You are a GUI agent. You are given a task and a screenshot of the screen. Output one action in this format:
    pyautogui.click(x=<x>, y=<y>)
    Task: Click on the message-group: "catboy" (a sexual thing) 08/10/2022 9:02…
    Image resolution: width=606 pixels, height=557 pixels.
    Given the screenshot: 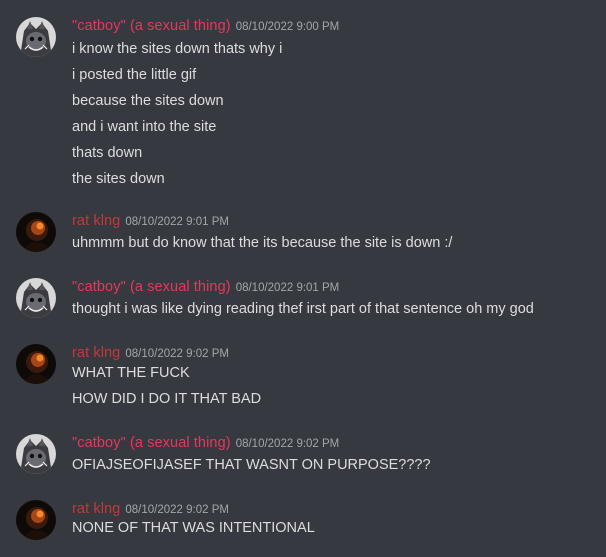 What is the action you would take?
    pyautogui.click(x=303, y=456)
    